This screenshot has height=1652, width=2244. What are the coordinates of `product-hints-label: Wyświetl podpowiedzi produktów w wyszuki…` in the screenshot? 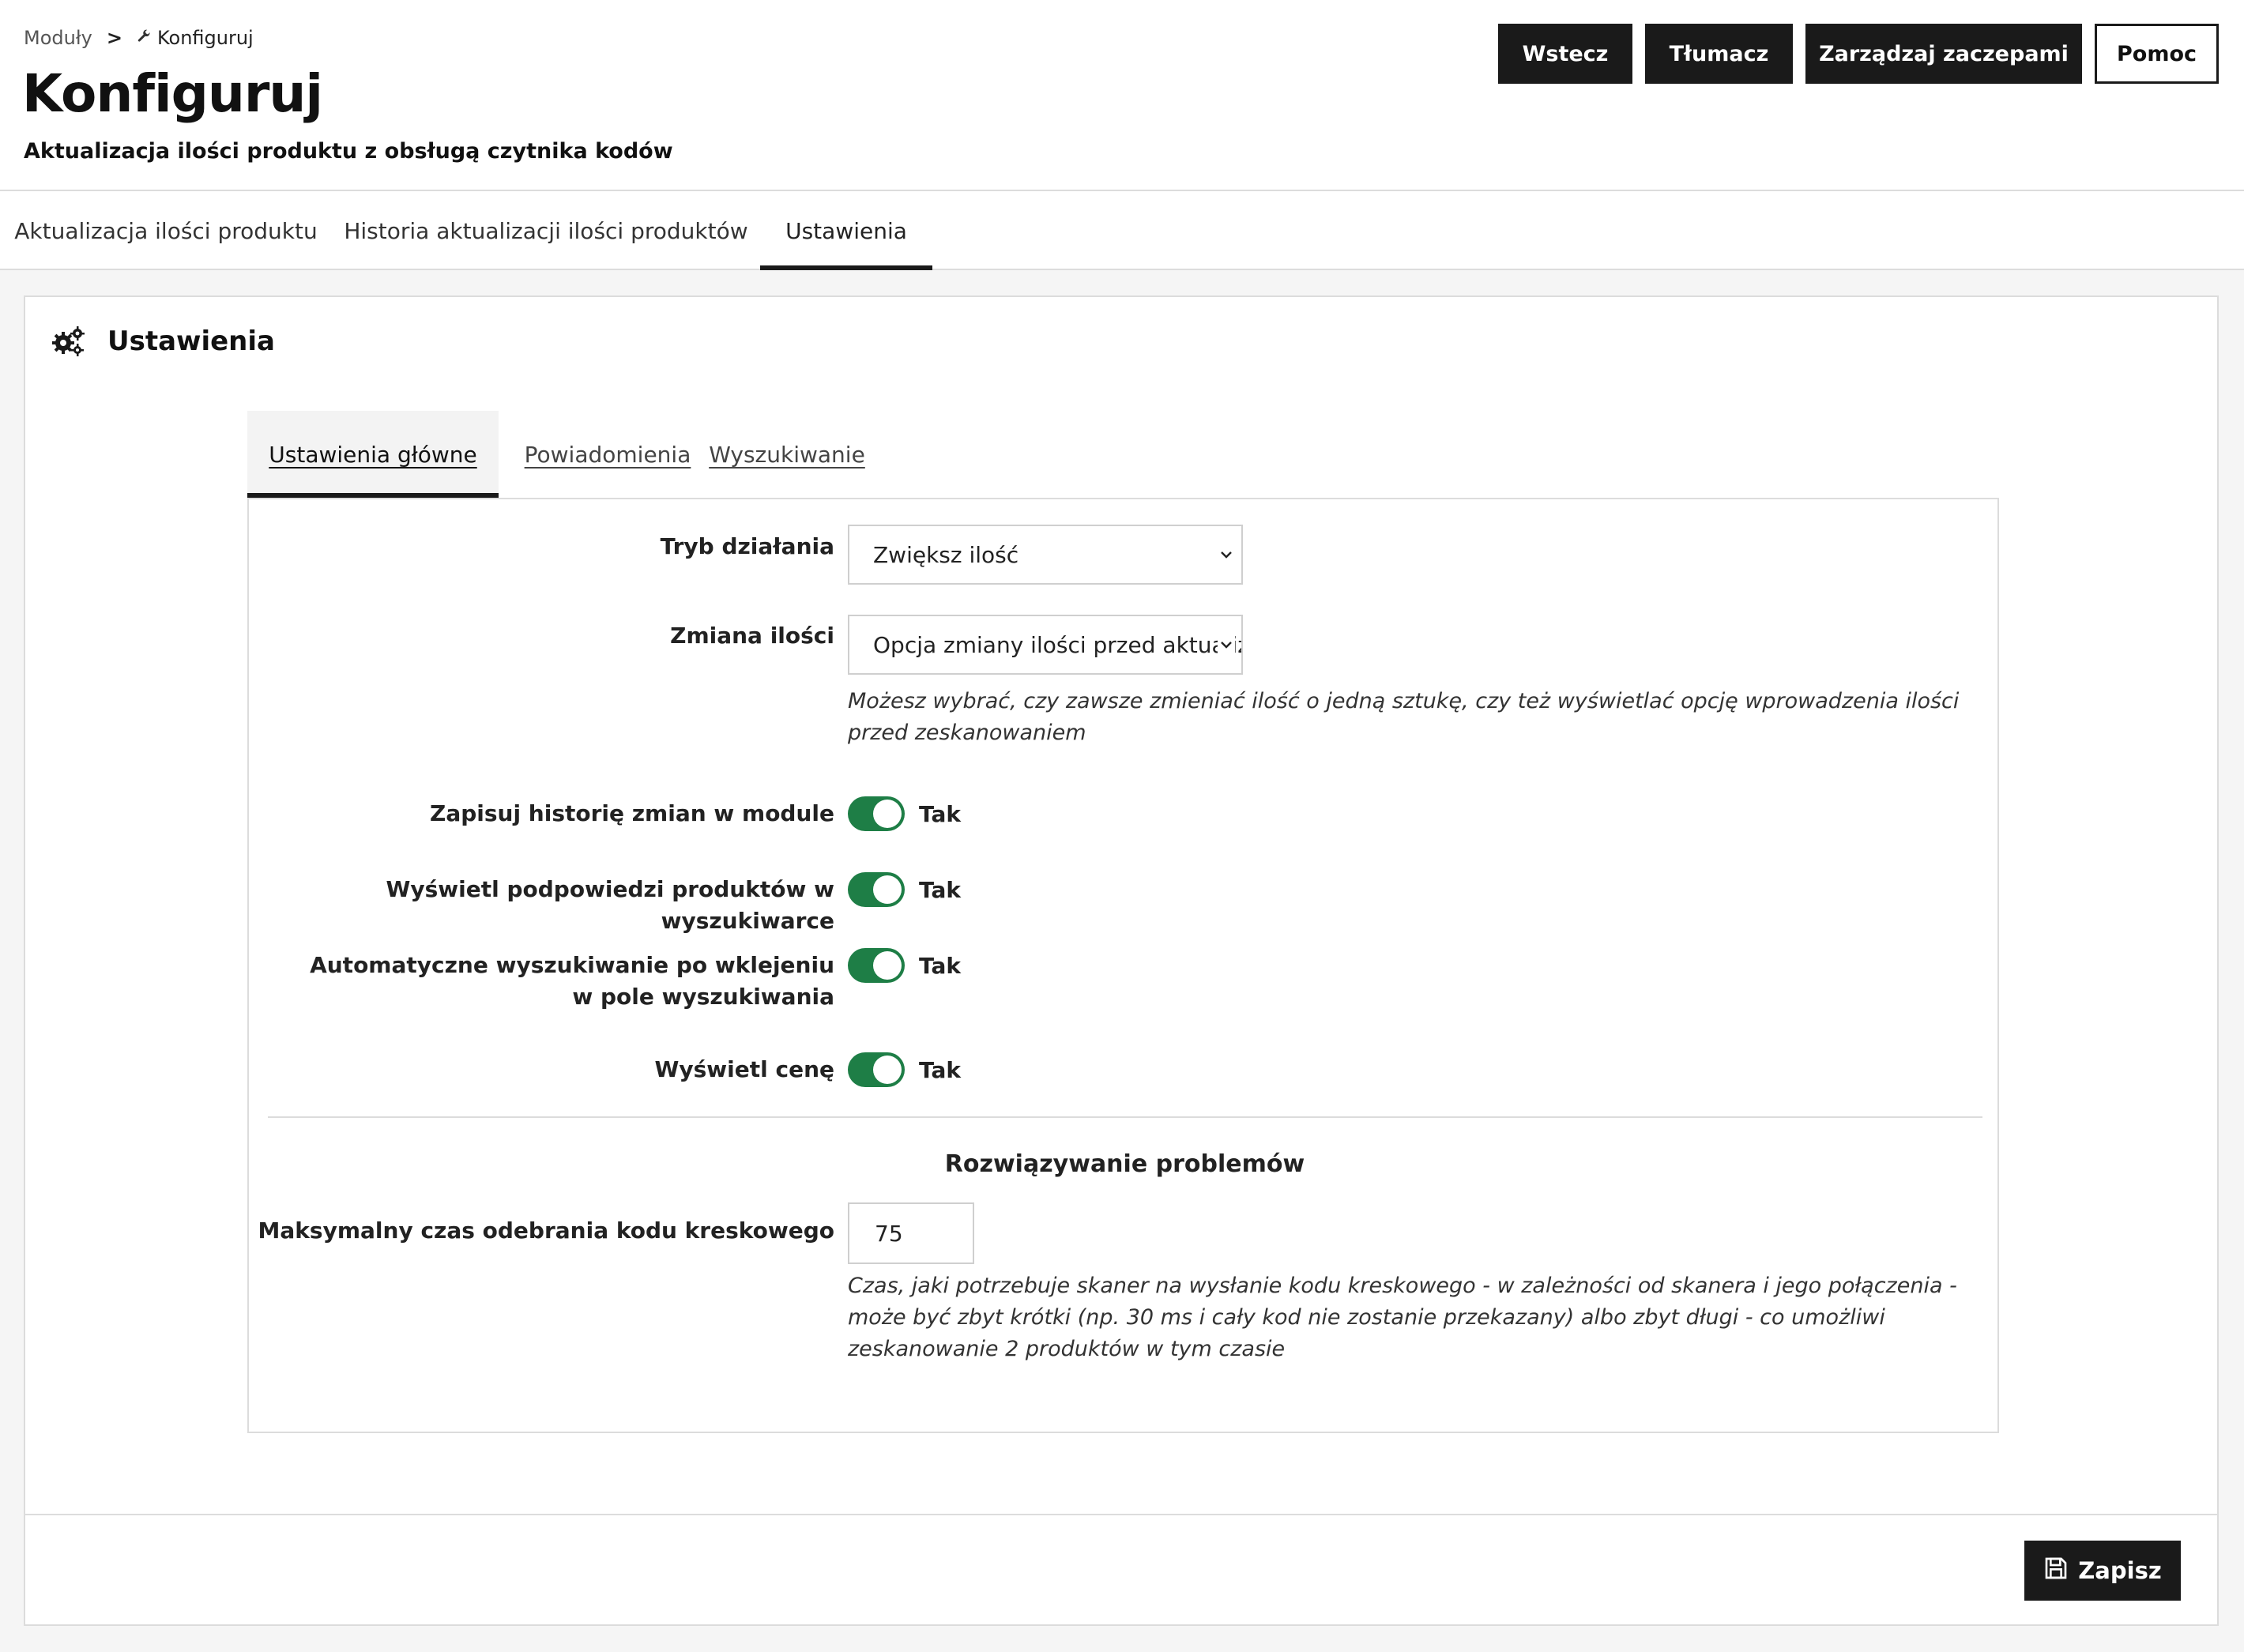 It's located at (610, 905).